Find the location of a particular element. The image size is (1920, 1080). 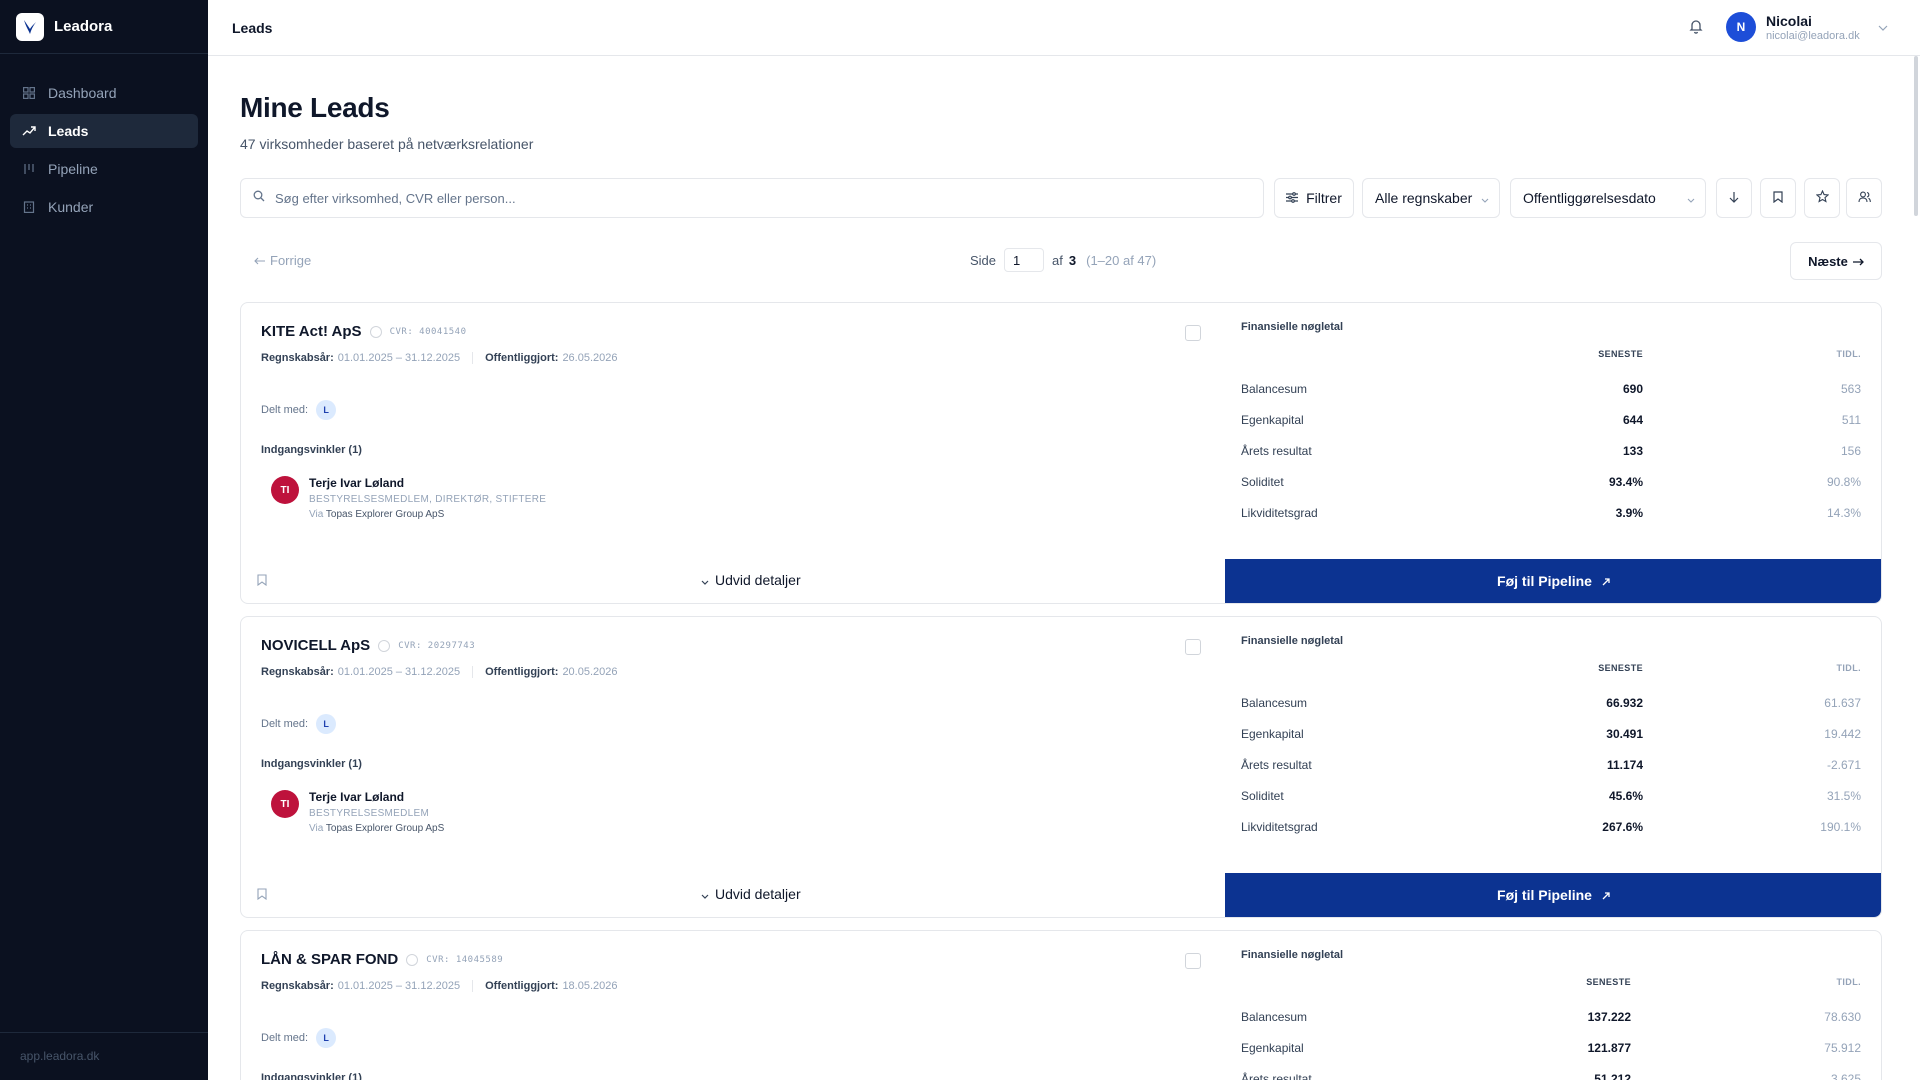

user-info: Nicolai nicolai@leadora.dk is located at coordinates (1813, 27).